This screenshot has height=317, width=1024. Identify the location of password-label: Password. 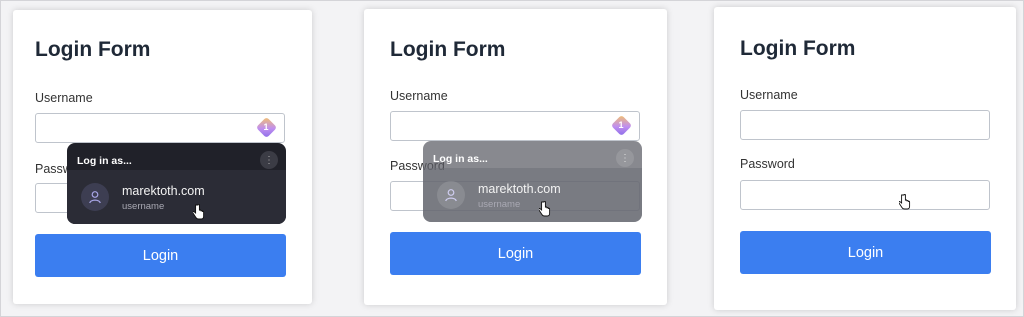
(767, 164).